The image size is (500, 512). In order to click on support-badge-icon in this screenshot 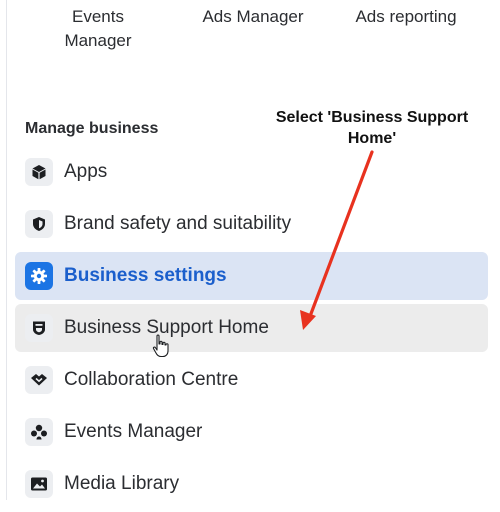, I will do `click(39, 328)`.